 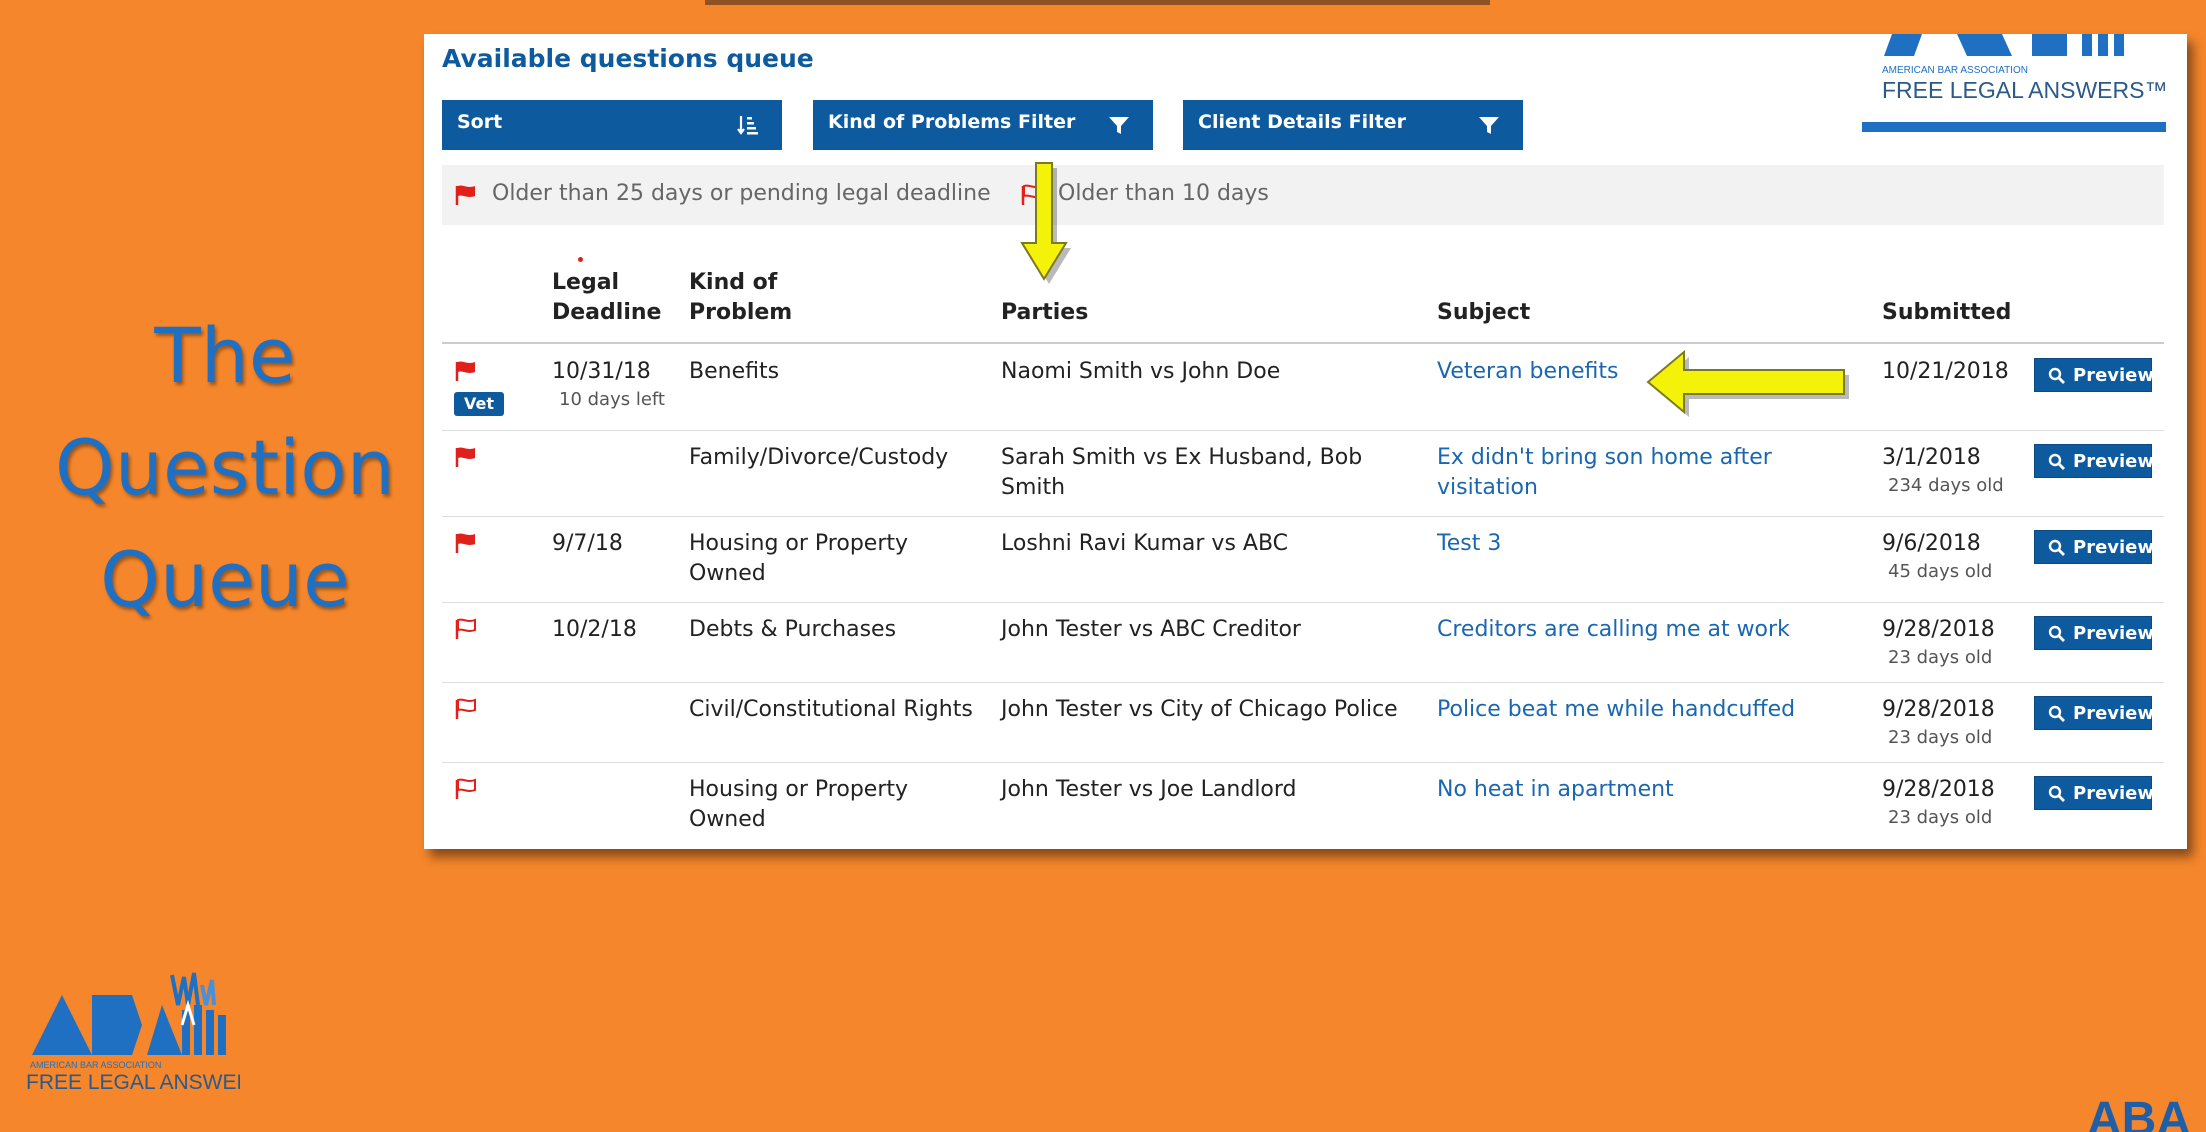 I want to click on age-note: 45 days old, so click(x=1940, y=571).